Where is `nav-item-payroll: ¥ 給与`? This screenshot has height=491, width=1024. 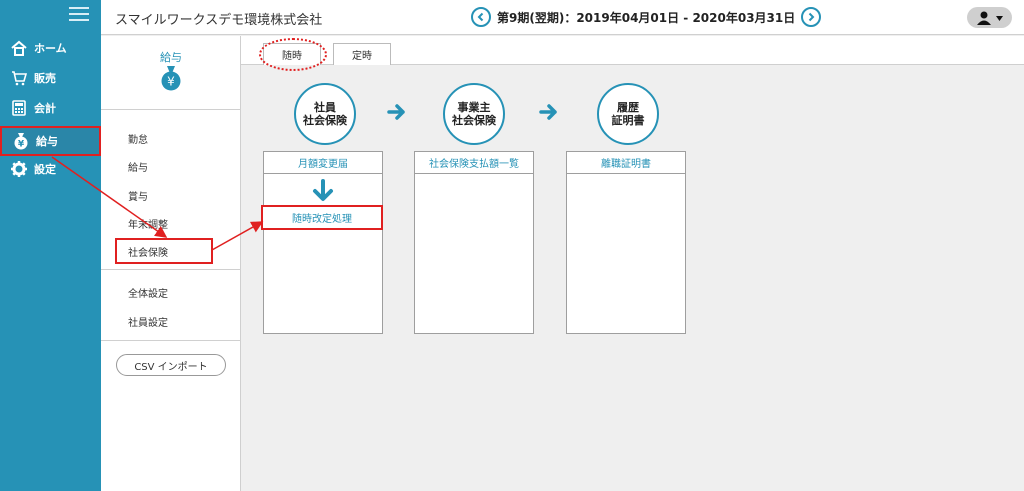
nav-item-payroll: ¥ 給与 is located at coordinates (50, 141).